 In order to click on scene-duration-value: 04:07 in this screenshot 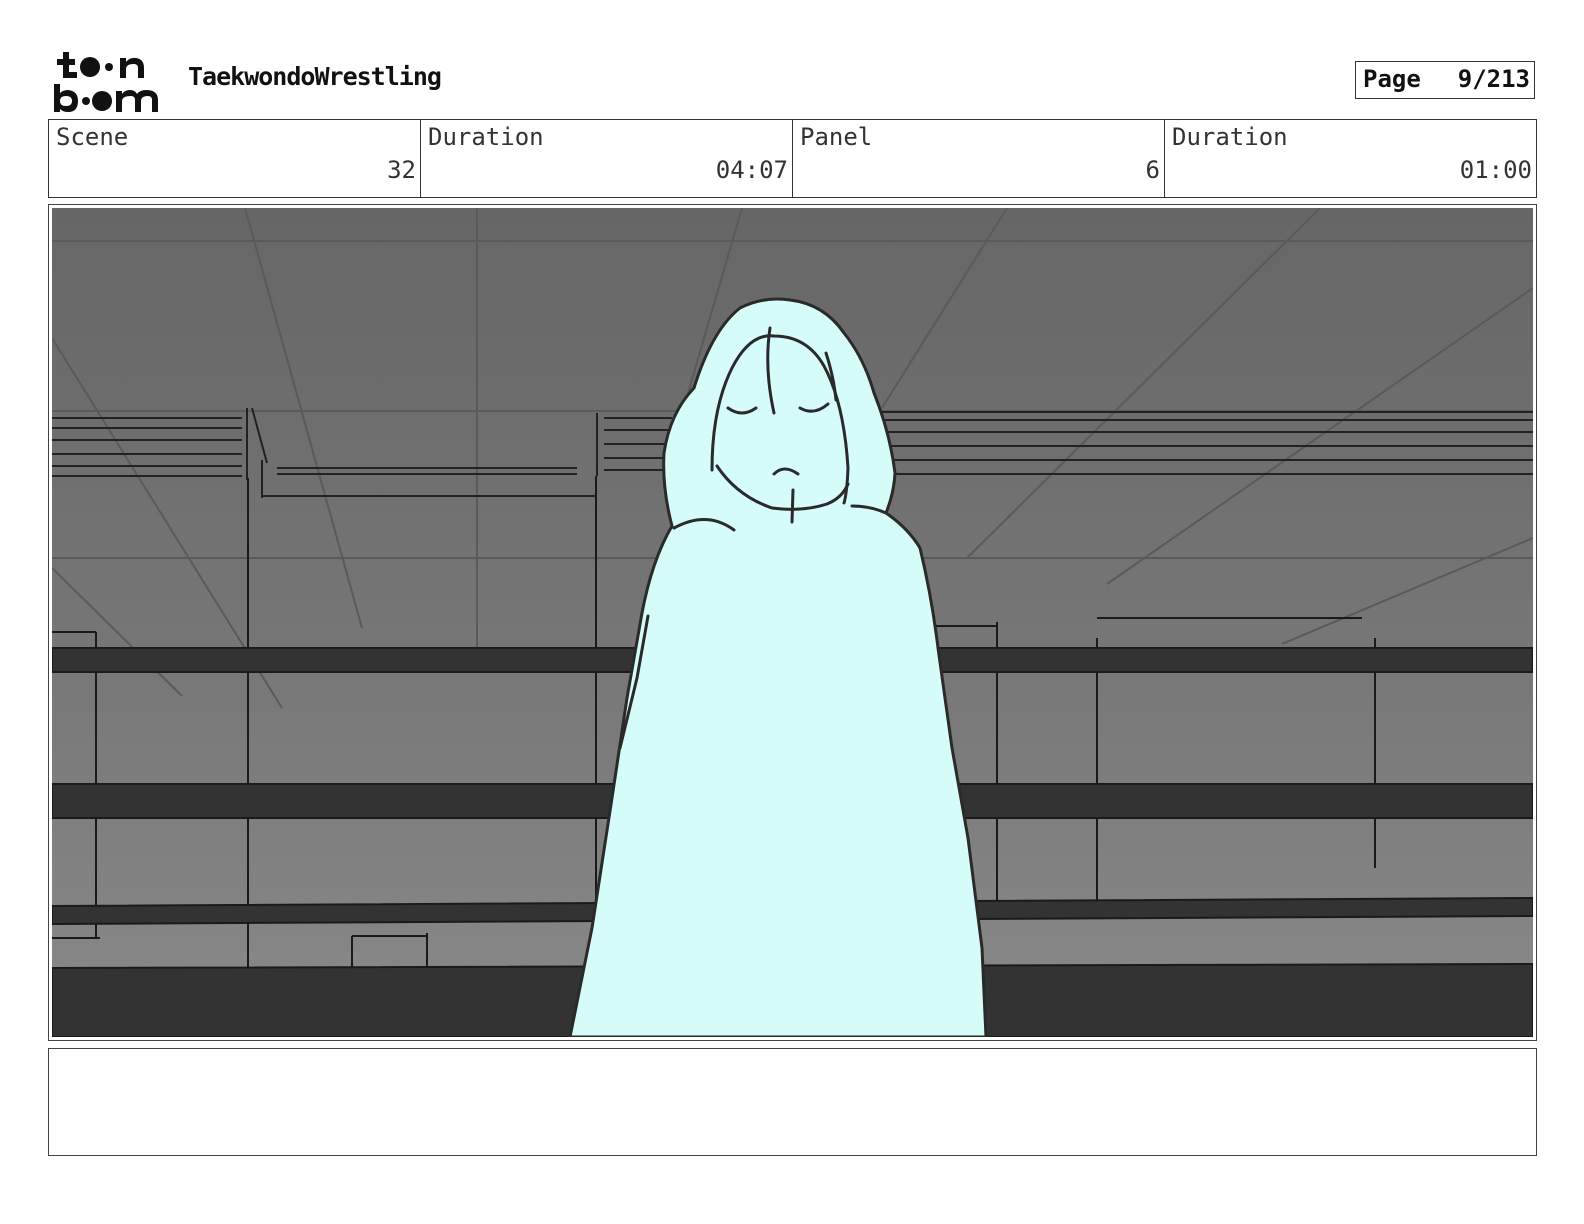, I will do `click(751, 170)`.